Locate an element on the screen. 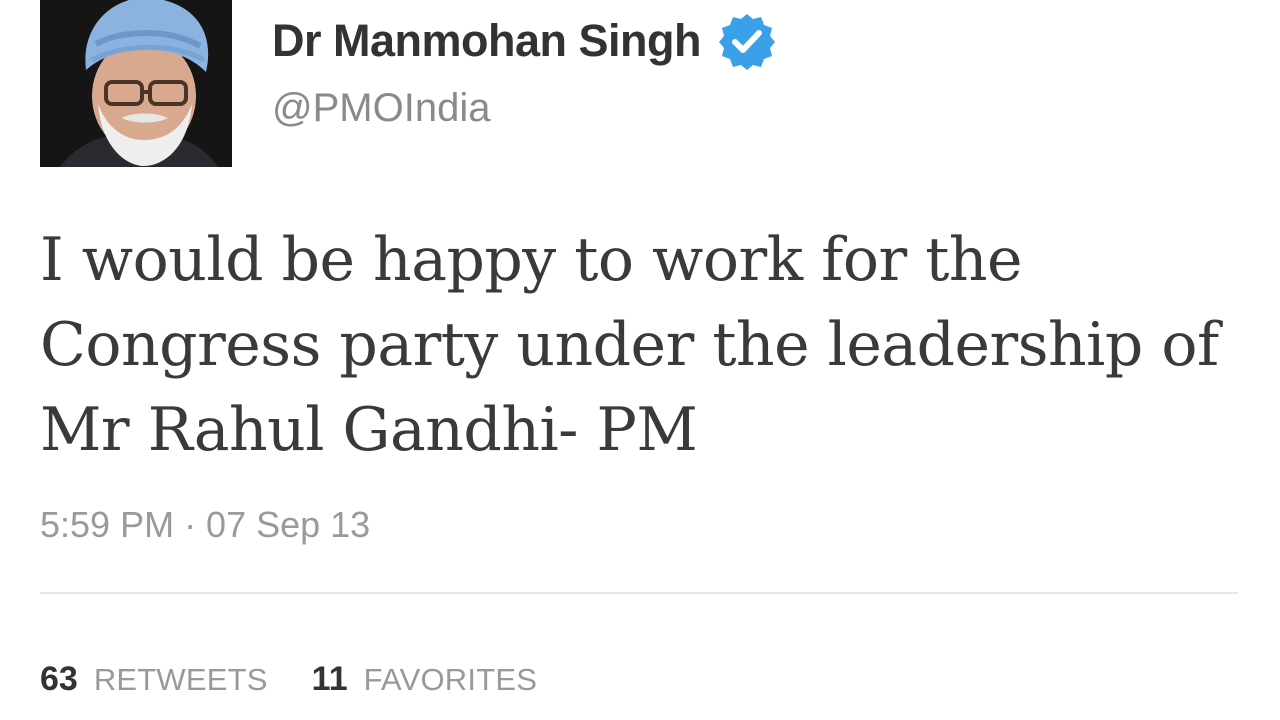  display-name: Dr Manmohan Singh is located at coordinates (487, 41).